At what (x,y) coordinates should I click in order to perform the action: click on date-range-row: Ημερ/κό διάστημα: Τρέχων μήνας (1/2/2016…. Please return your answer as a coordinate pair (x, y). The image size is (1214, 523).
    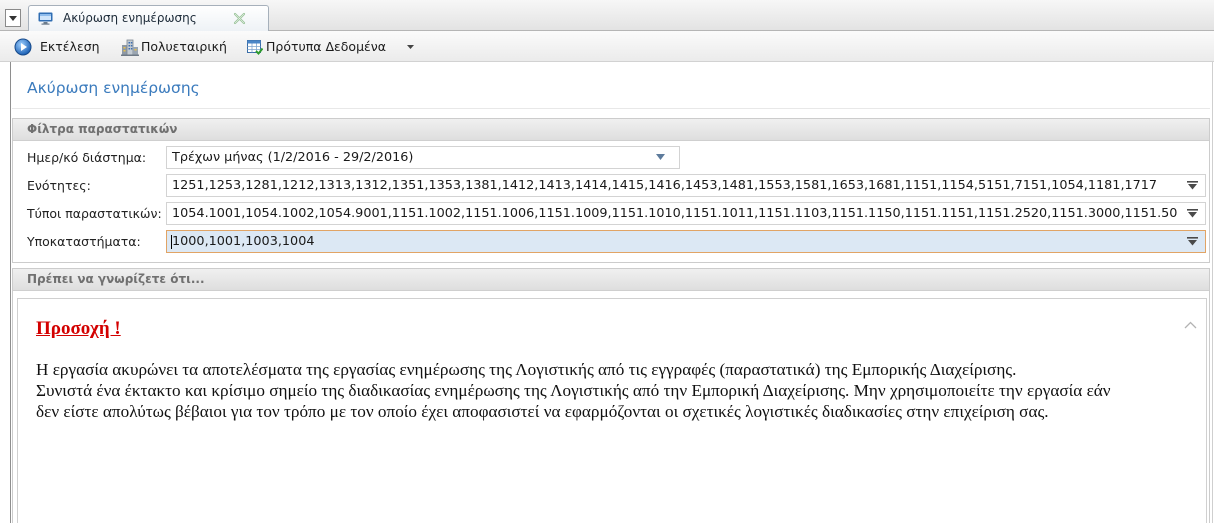
    Looking at the image, I should click on (611, 158).